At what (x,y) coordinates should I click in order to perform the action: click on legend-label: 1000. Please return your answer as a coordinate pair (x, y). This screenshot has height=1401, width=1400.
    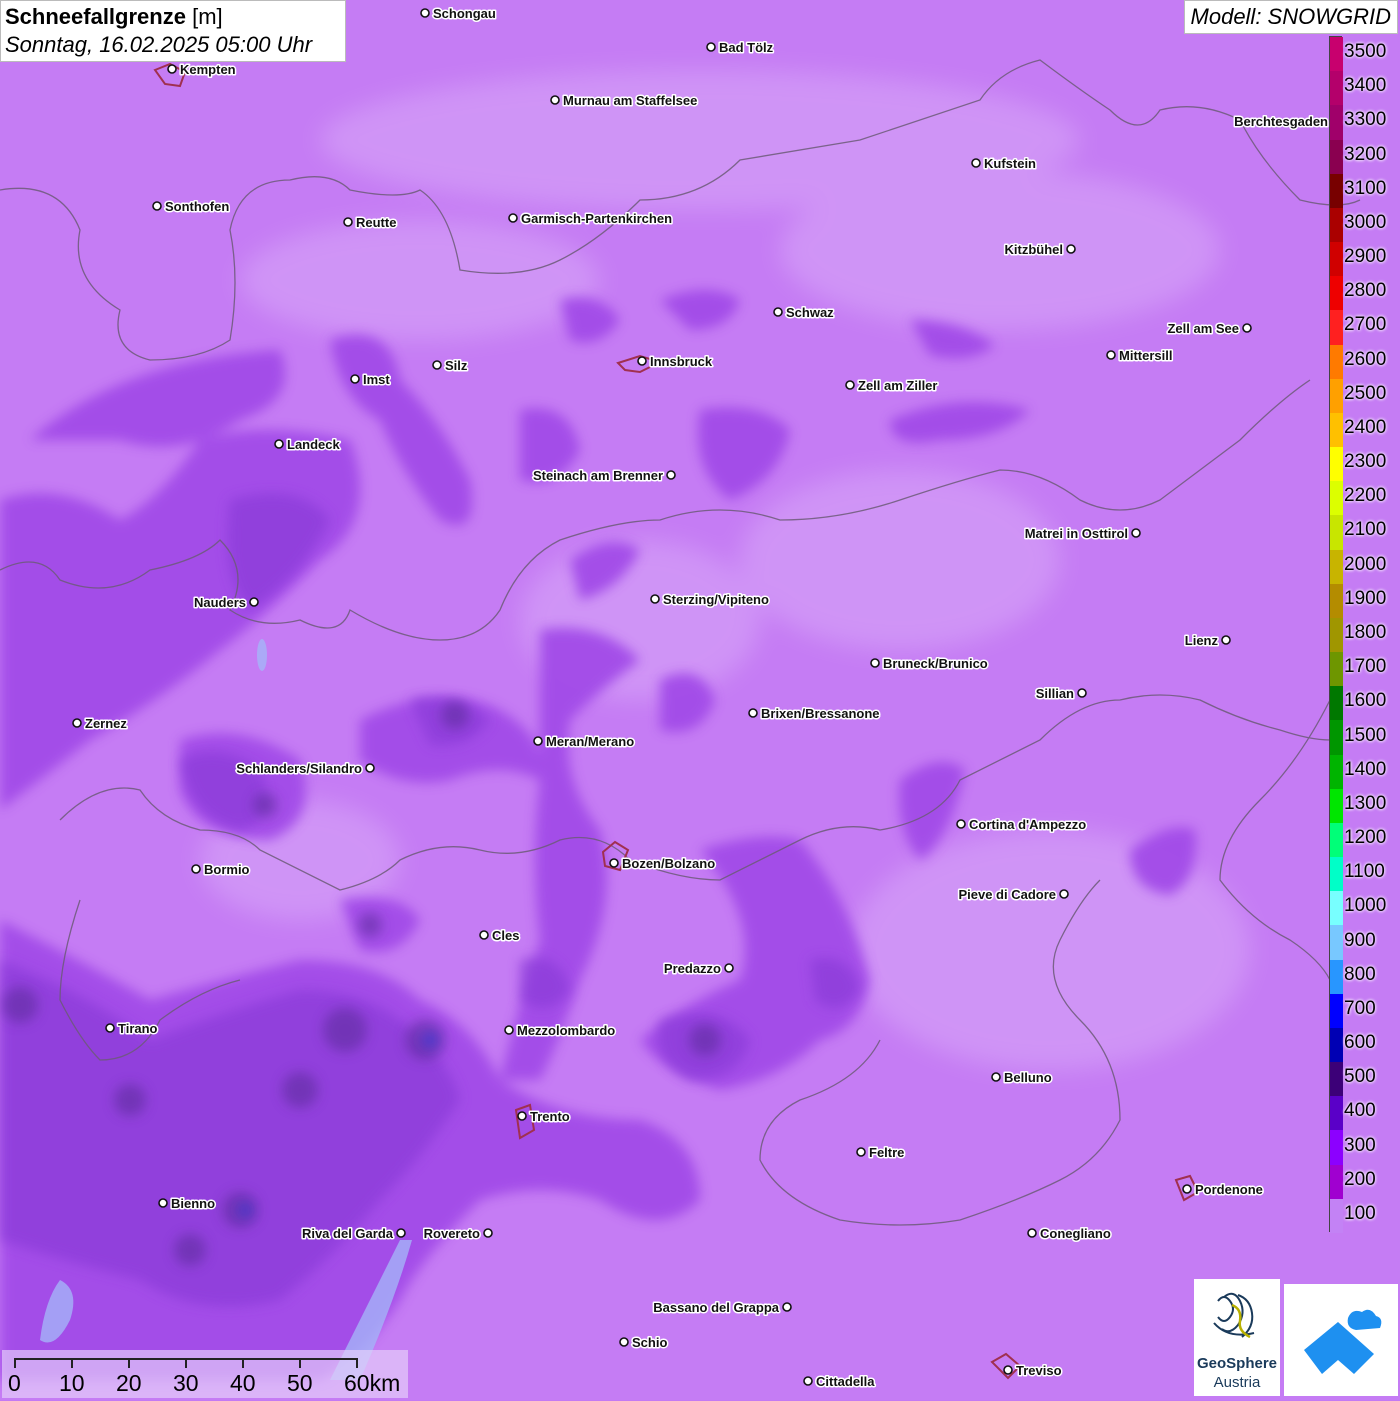
    Looking at the image, I should click on (1365, 906).